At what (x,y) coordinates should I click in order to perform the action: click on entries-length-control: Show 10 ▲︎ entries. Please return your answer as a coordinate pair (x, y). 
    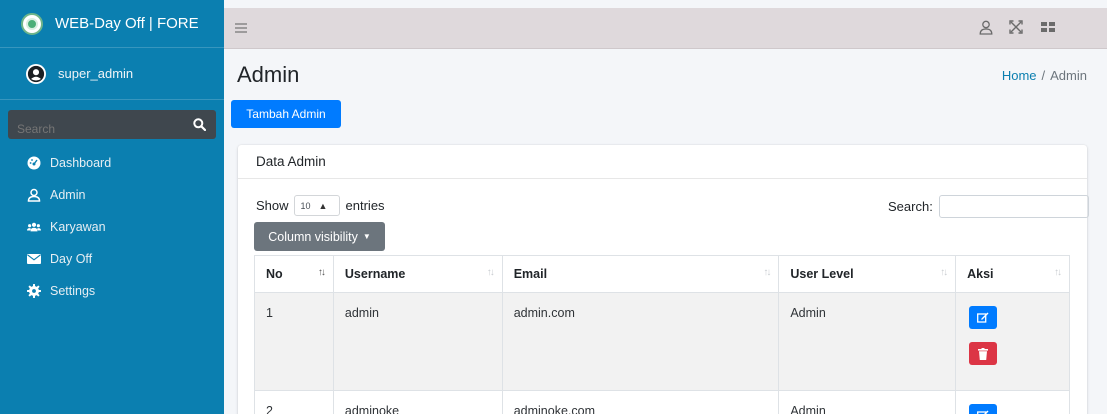
    Looking at the image, I should click on (320, 205).